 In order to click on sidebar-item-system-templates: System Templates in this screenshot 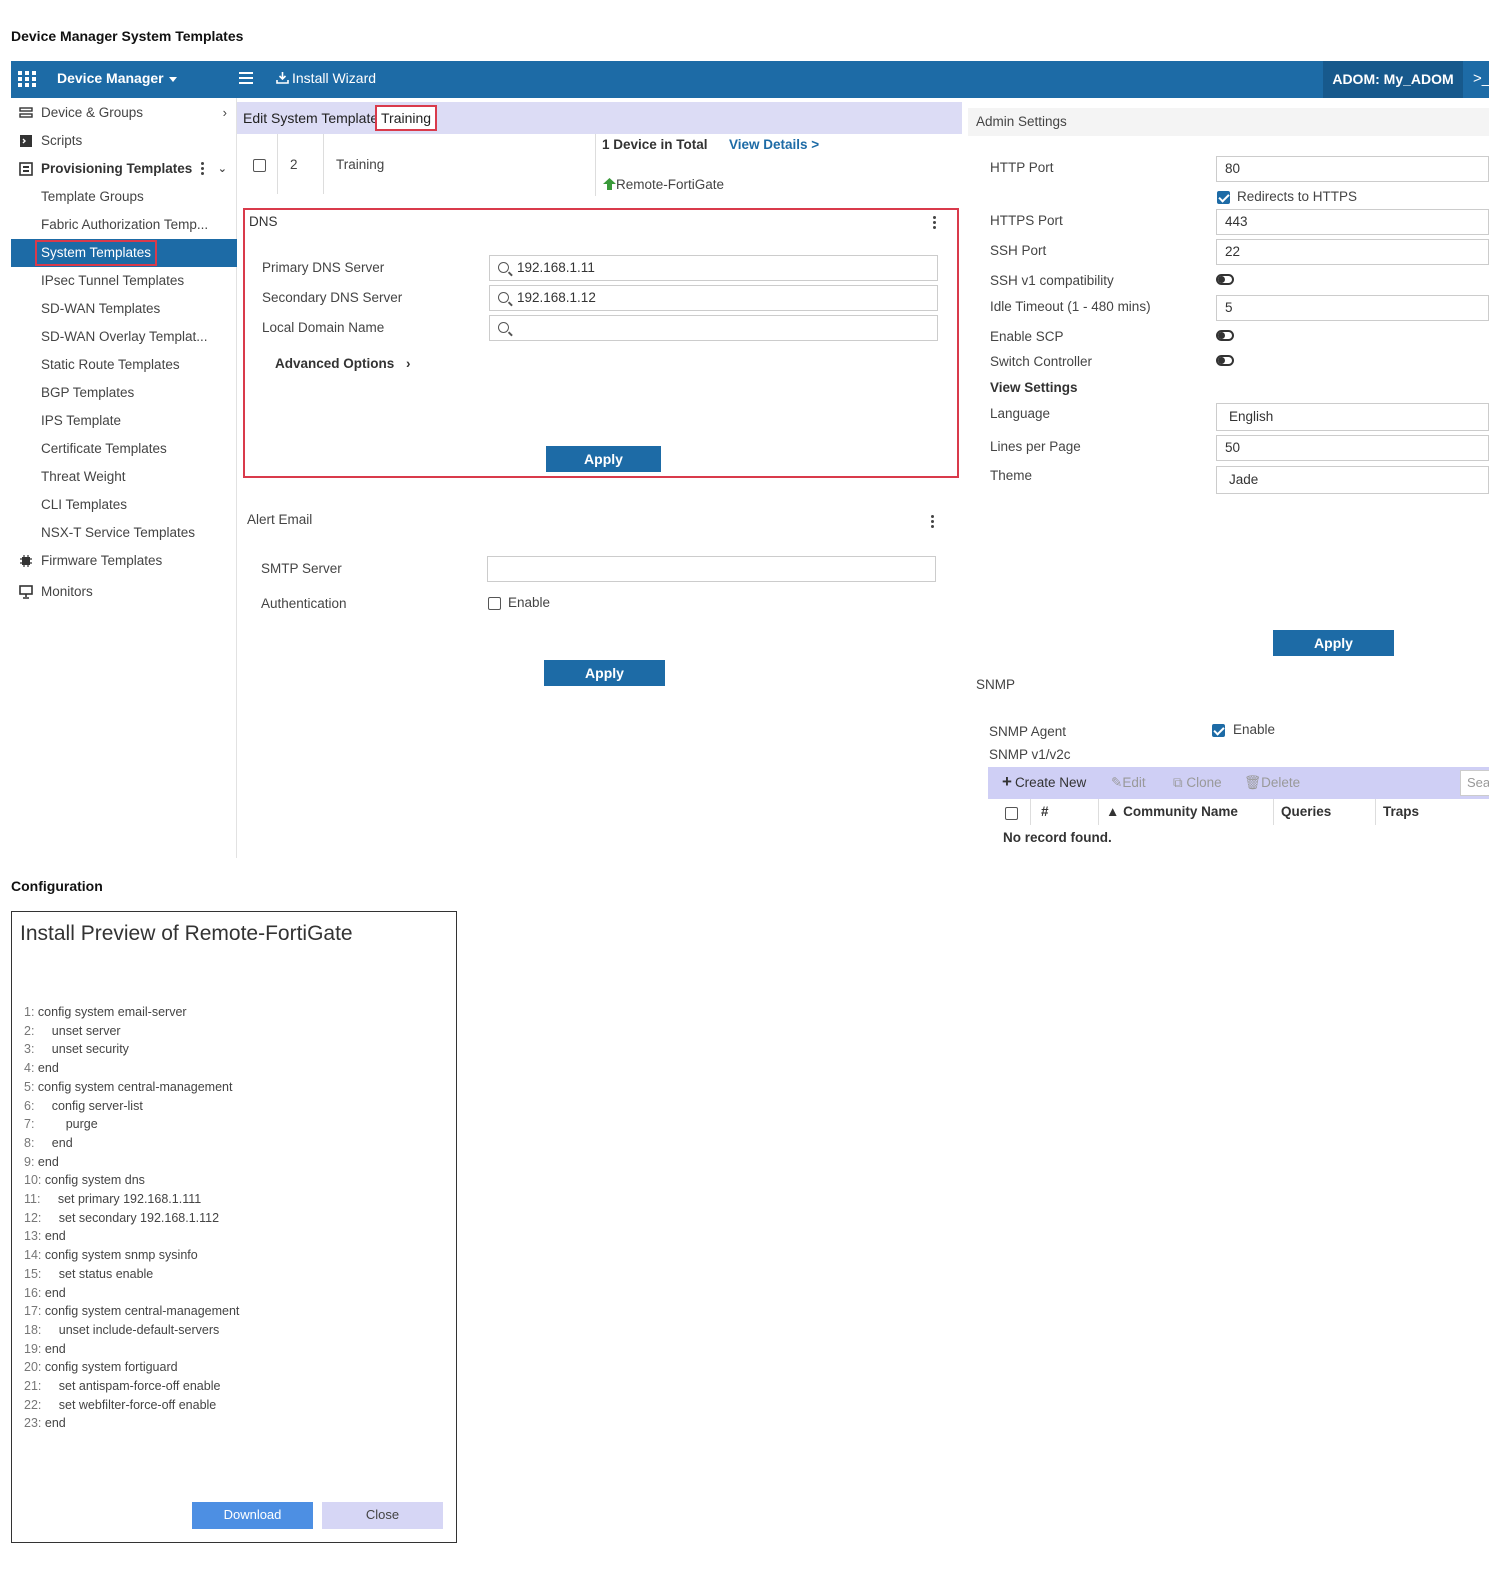, I will do `click(124, 253)`.